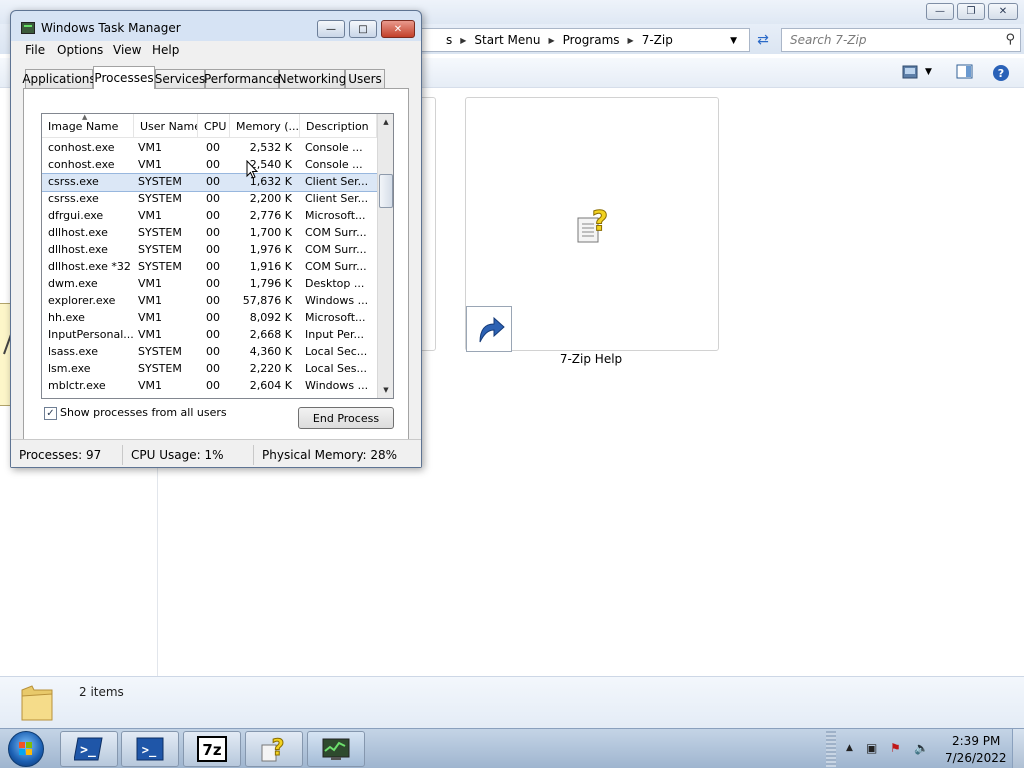  I want to click on clock-time: 2:39 PM, so click(976, 741).